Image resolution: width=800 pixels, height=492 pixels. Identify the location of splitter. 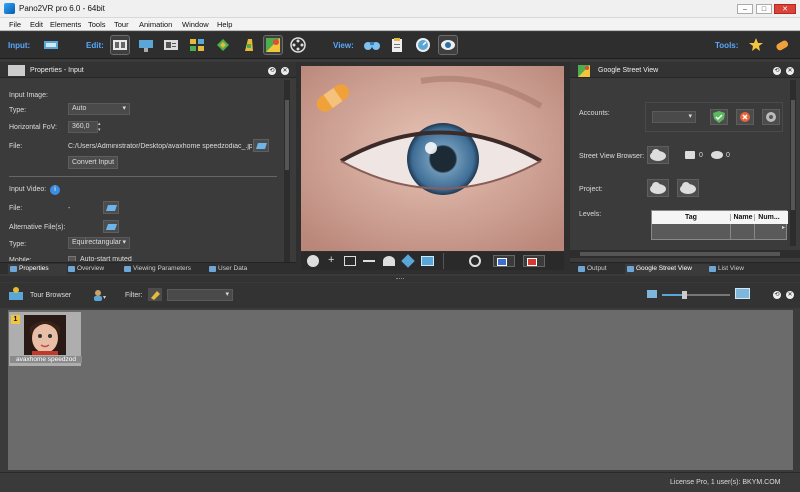
(400, 279).